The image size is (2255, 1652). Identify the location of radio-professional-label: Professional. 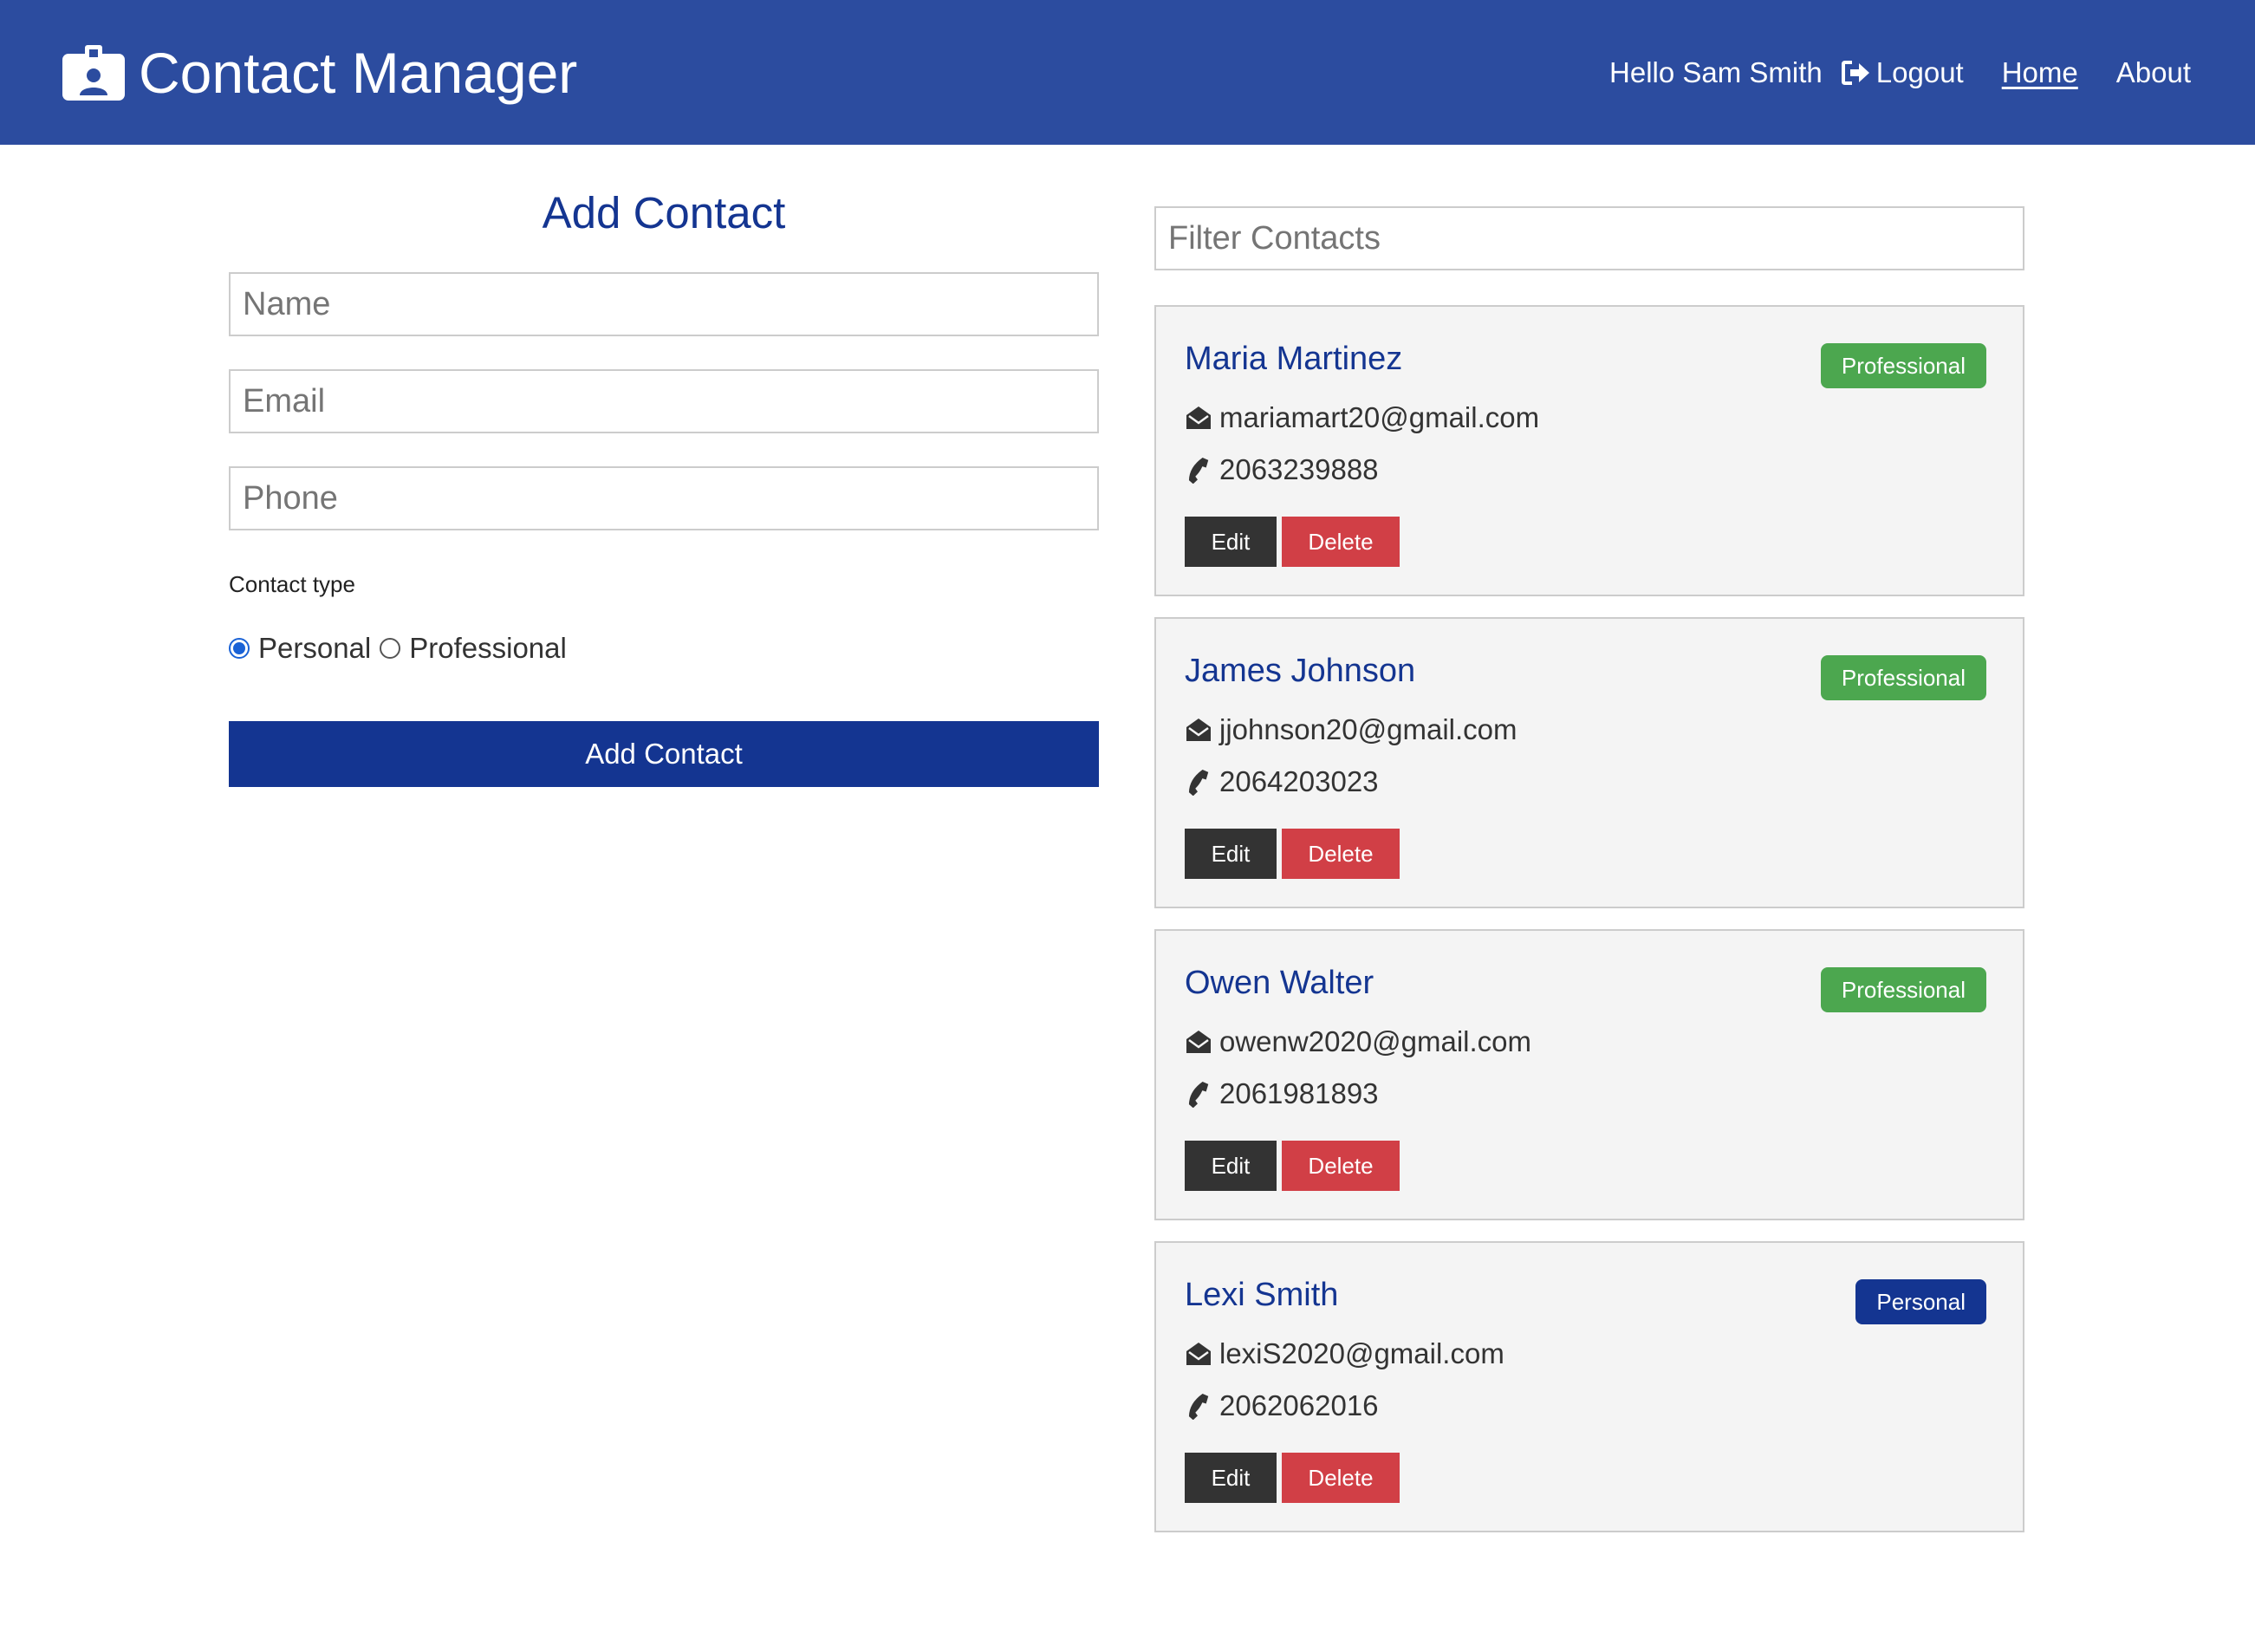
(488, 648).